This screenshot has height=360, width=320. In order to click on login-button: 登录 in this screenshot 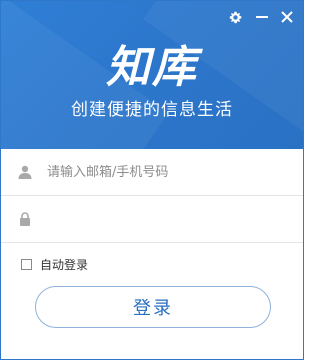, I will do `click(153, 307)`.